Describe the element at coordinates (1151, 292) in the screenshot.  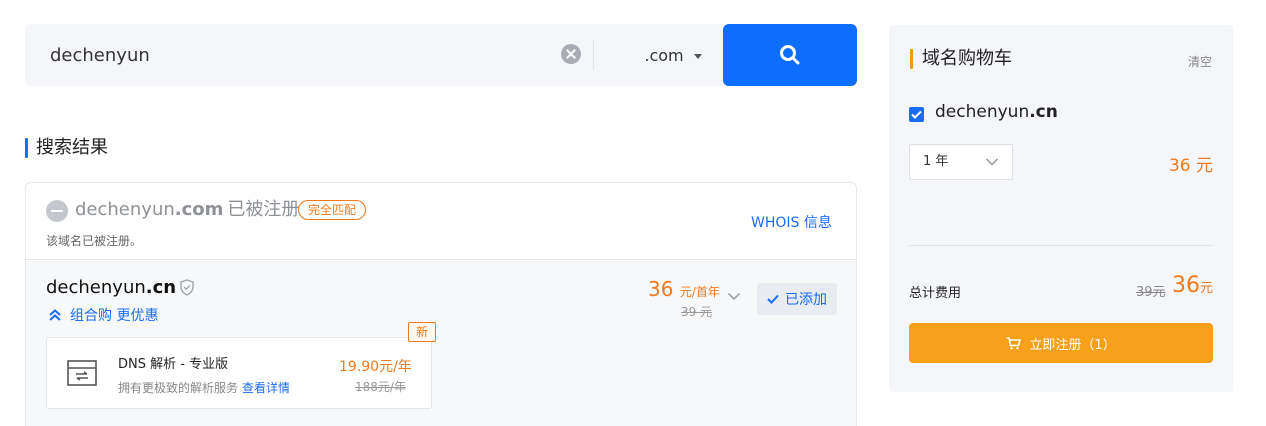
I see `total-original-price: 39元` at that location.